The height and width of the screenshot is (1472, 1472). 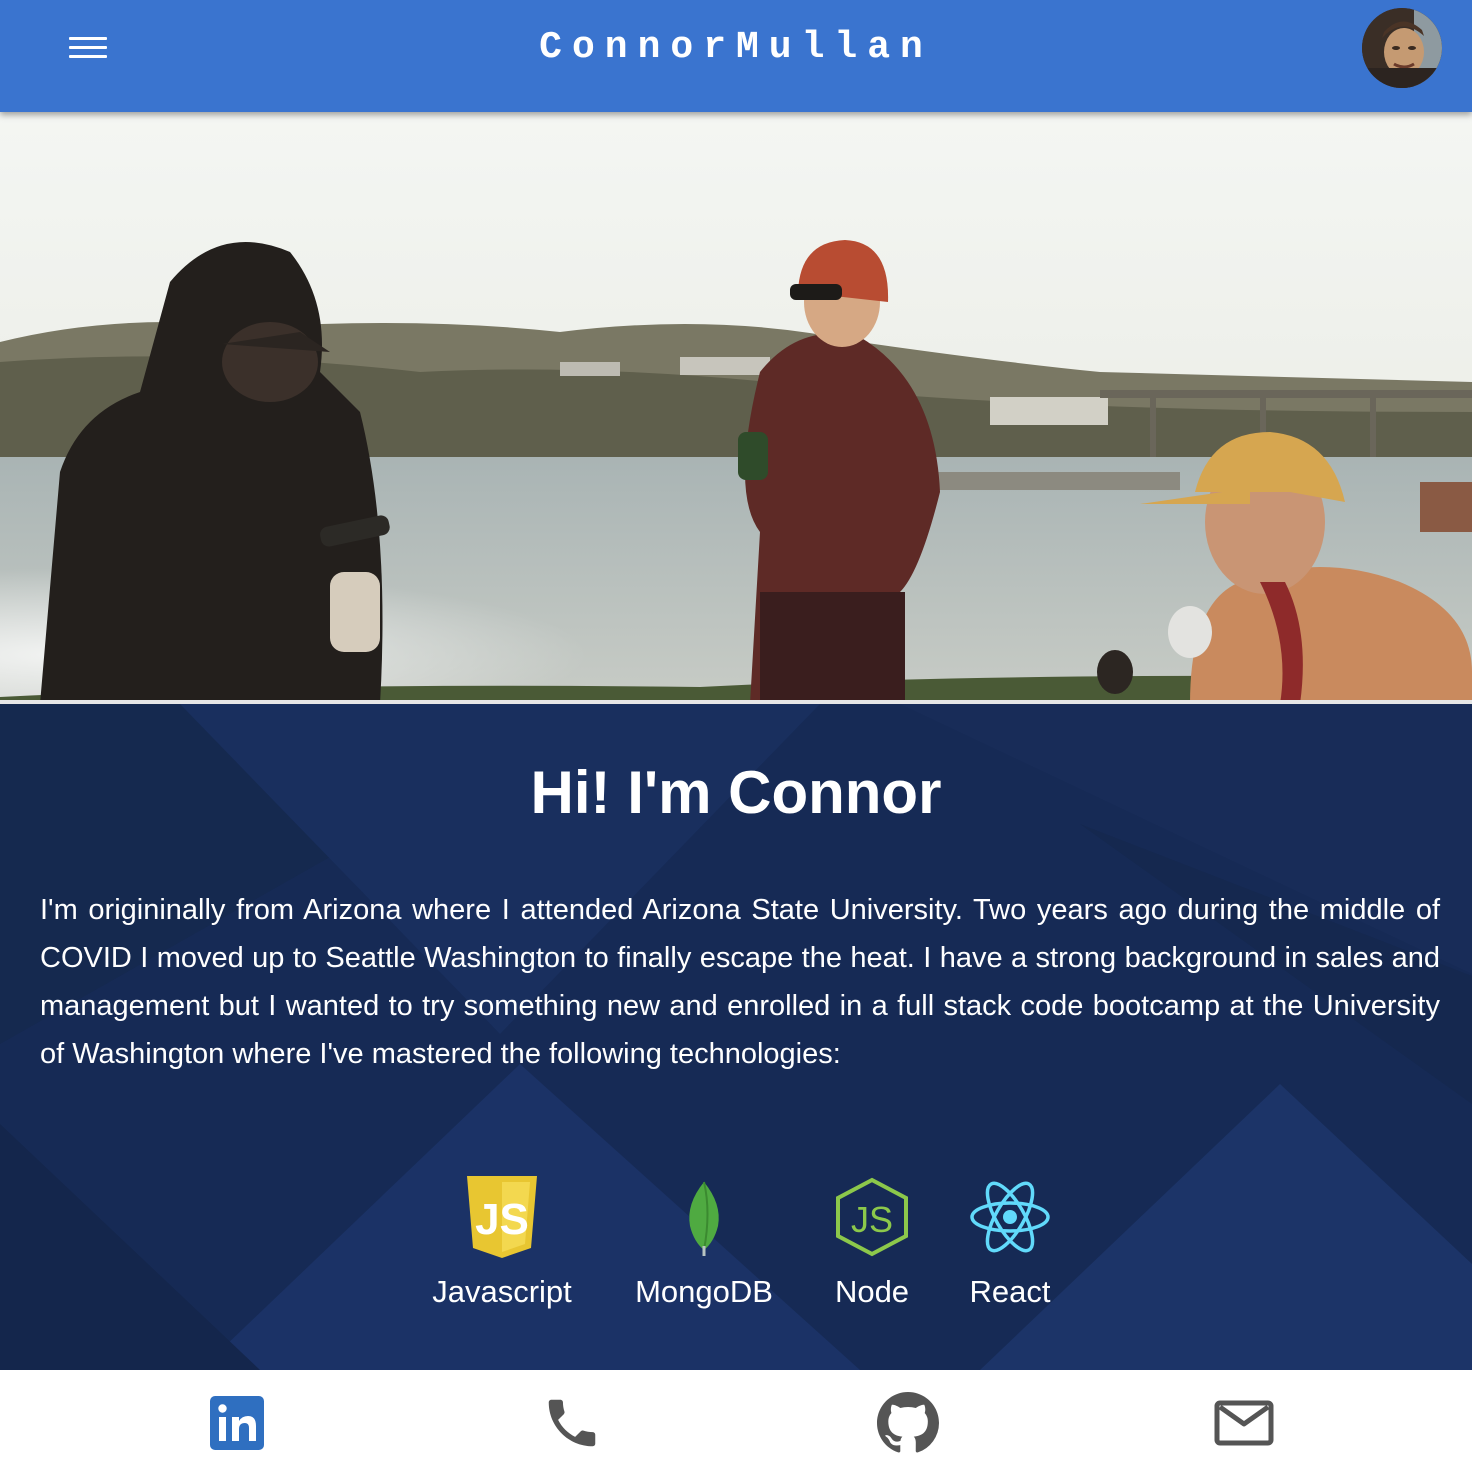 I want to click on mail-icon, so click(x=1244, y=1423).